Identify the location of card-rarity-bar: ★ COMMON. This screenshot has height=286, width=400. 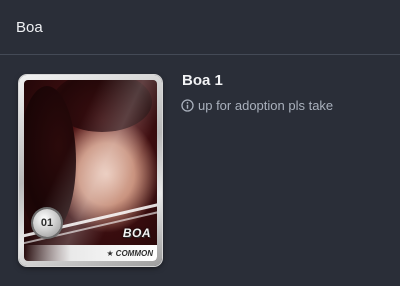
(90, 253).